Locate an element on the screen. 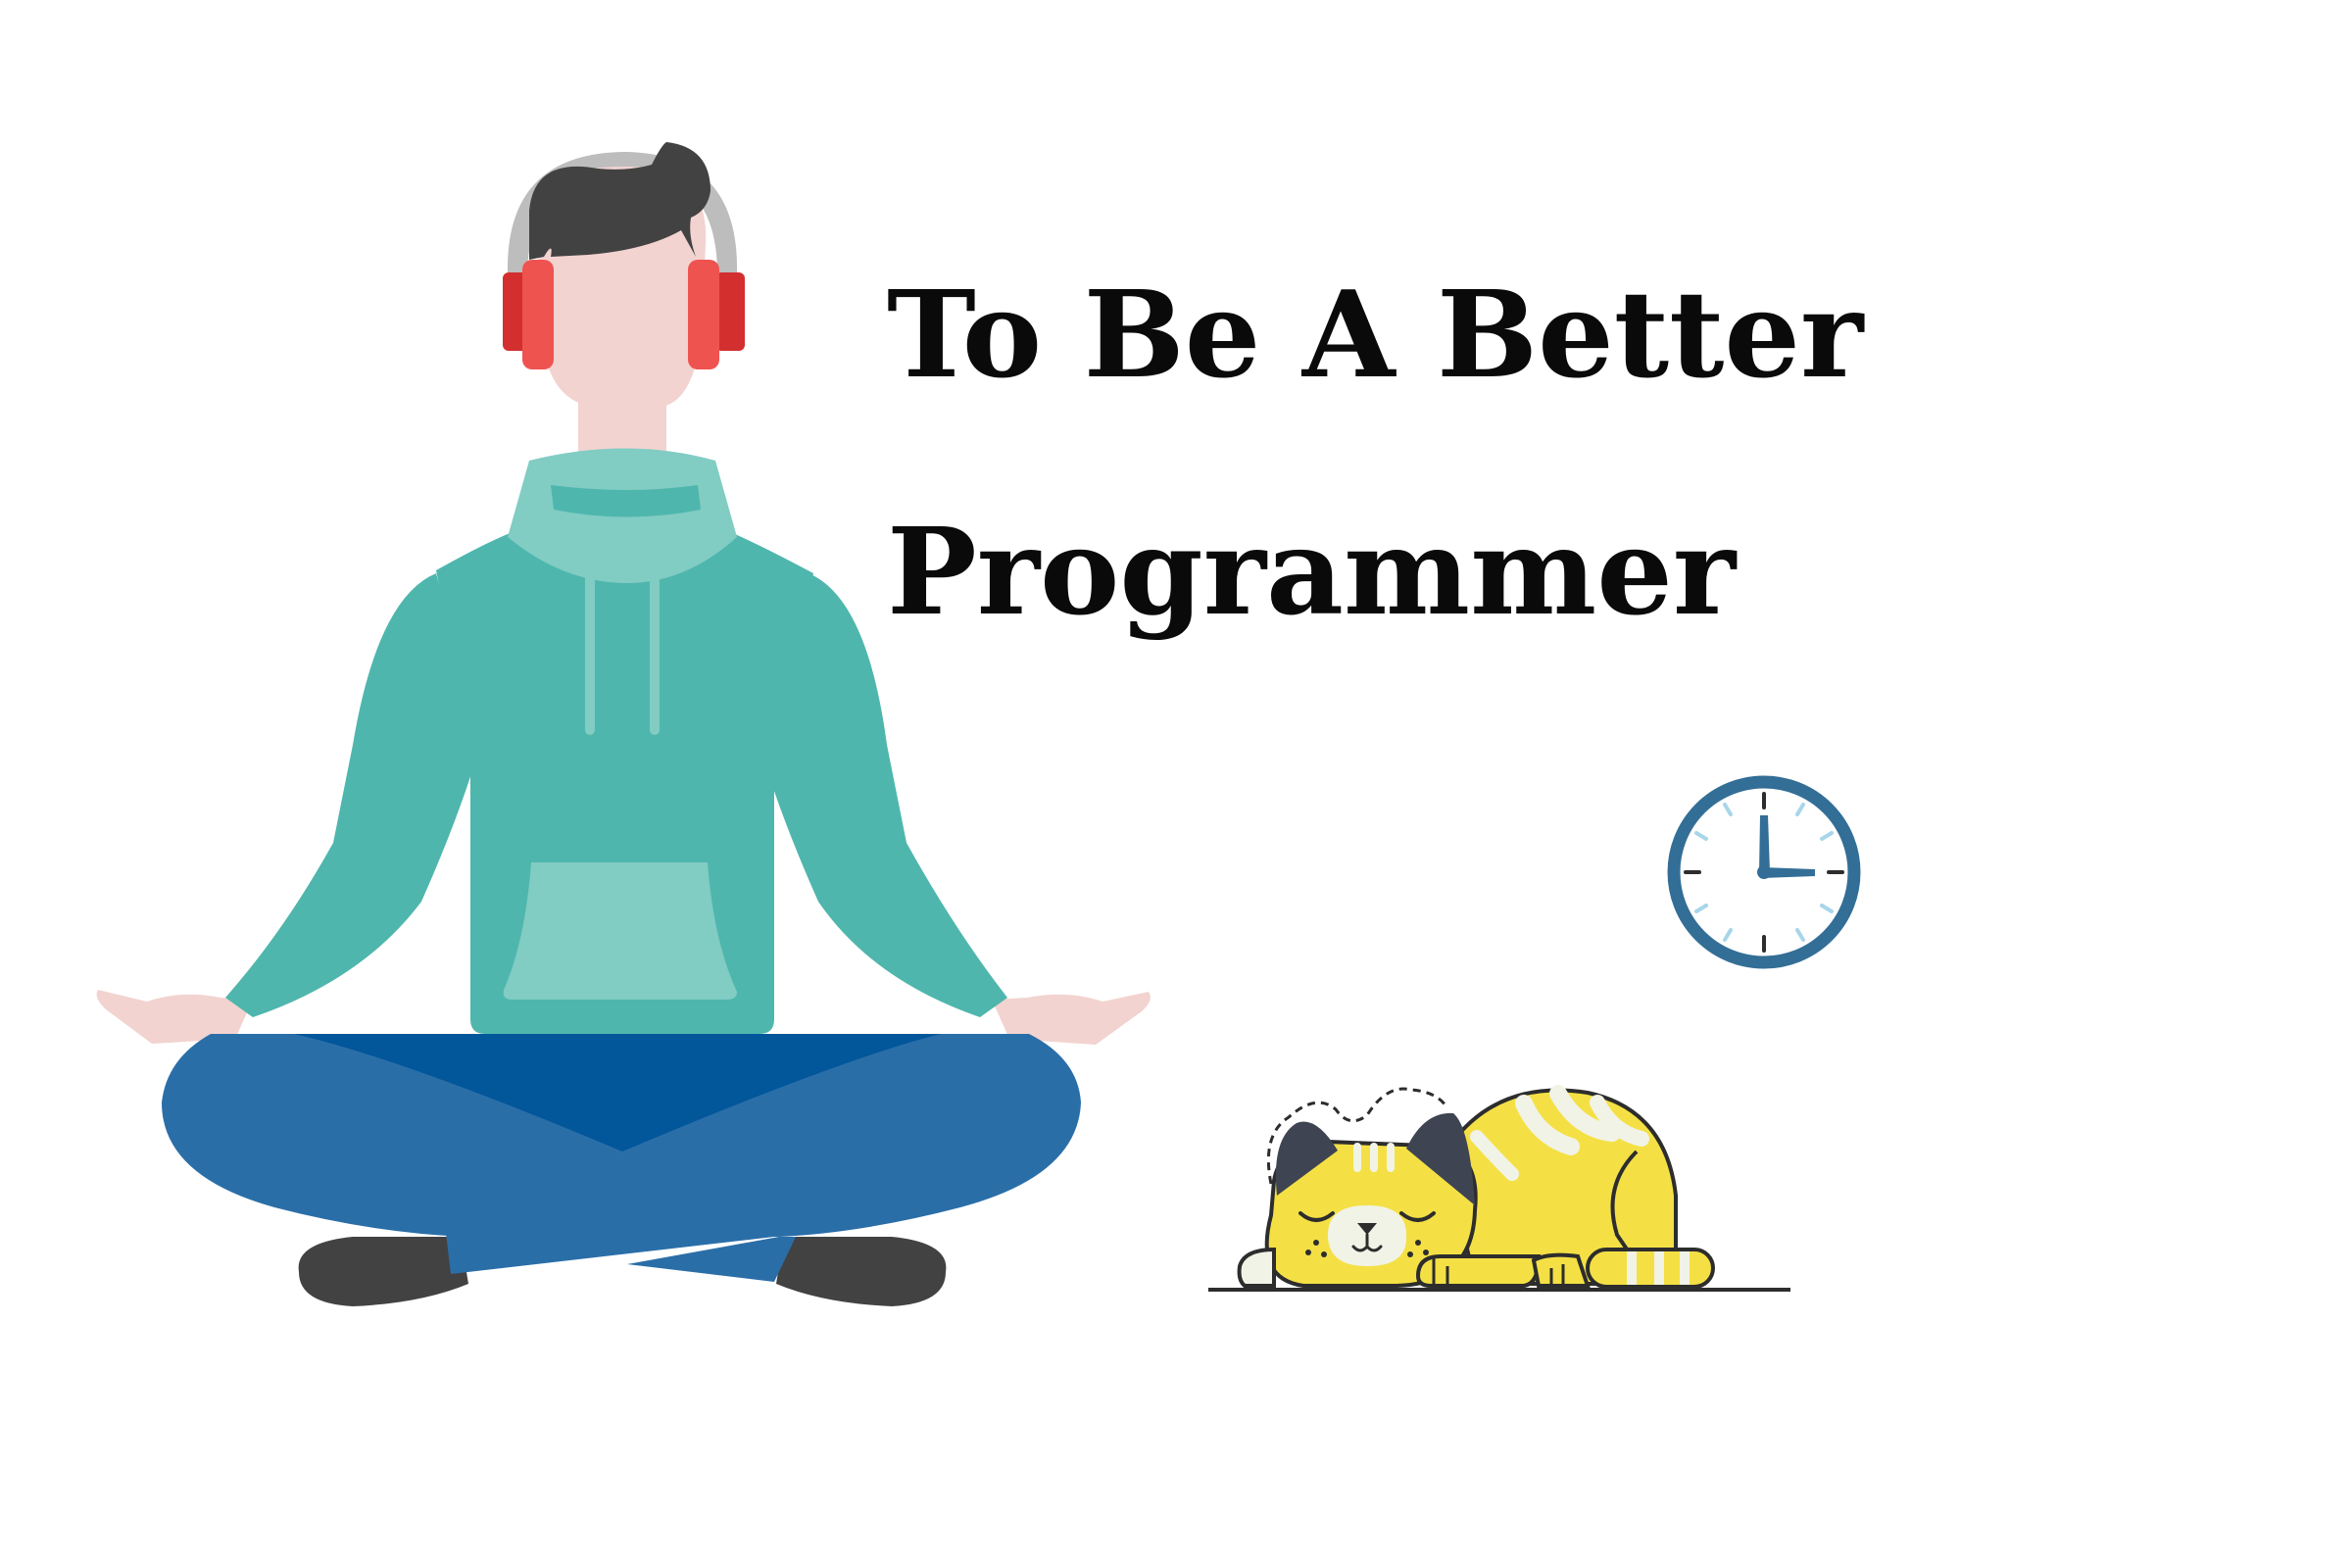  title-line-1: To Be A Better is located at coordinates (1375, 334).